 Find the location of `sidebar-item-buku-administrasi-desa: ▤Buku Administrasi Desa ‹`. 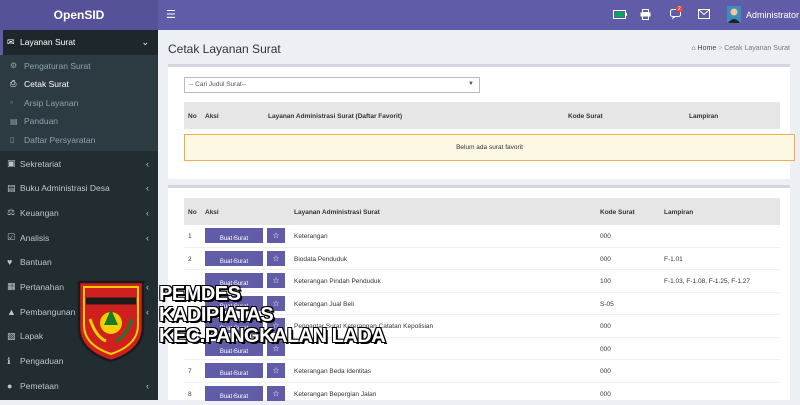

sidebar-item-buku-administrasi-desa: ▤Buku Administrasi Desa ‹ is located at coordinates (79, 188).